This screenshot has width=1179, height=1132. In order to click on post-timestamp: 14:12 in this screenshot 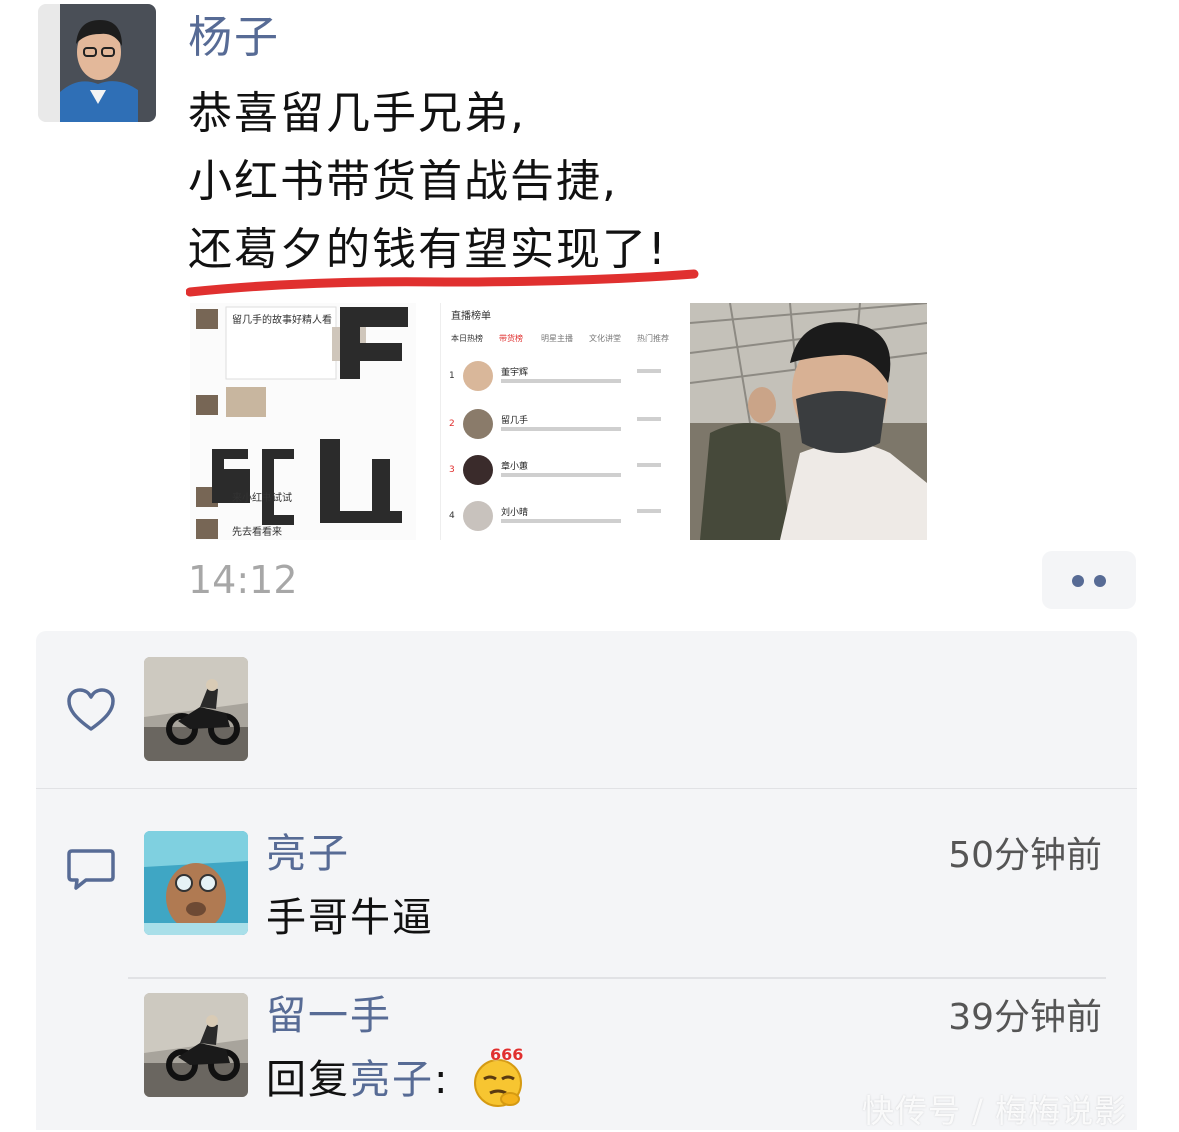, I will do `click(243, 580)`.